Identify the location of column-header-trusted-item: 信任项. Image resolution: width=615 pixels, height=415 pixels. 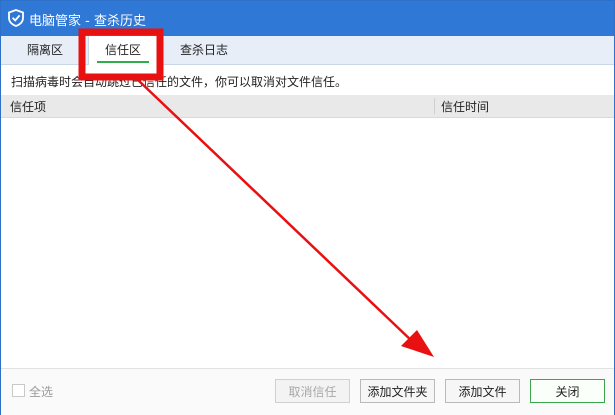
(28, 106).